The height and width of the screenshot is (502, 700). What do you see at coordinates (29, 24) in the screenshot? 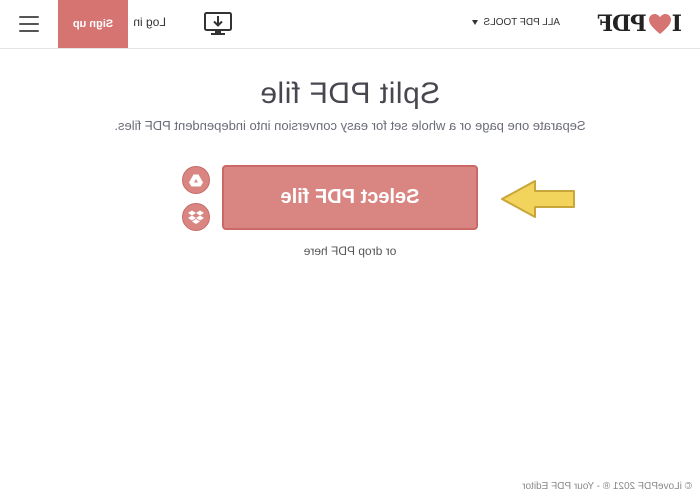
I see `hamburger-menu-icon` at bounding box center [29, 24].